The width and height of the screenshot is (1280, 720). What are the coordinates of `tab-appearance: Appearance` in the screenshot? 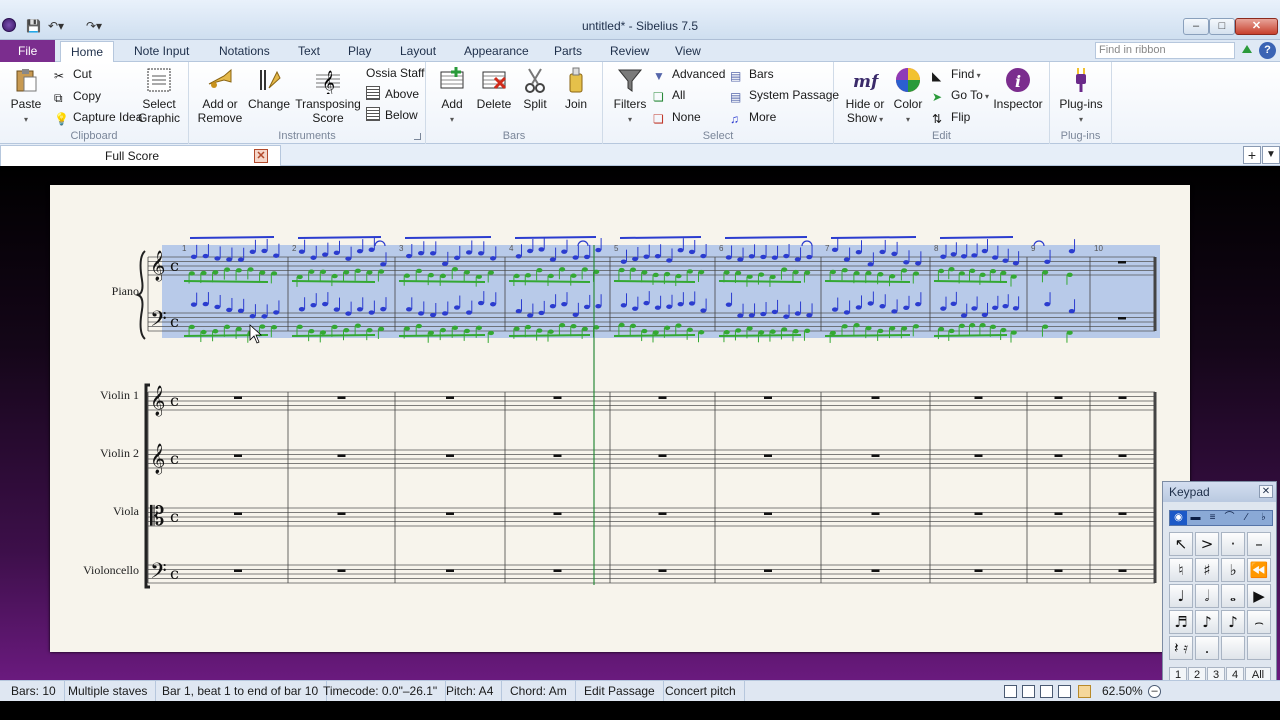 It's located at (496, 51).